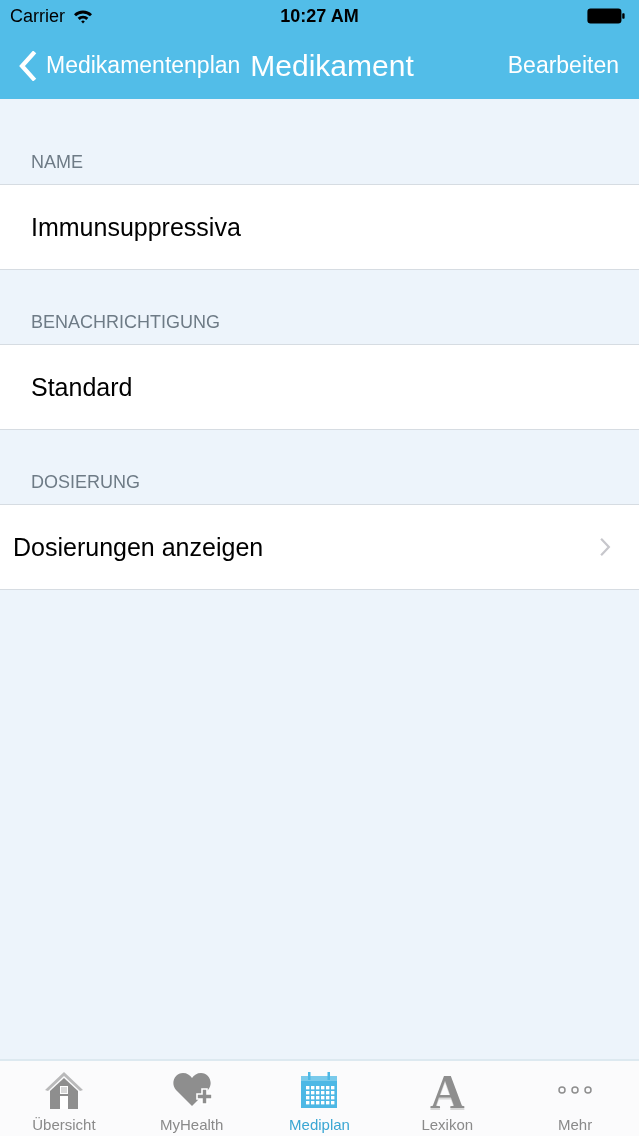 This screenshot has height=1136, width=639. Describe the element at coordinates (37, 16) in the screenshot. I see `carrier-name: Carrier` at that location.